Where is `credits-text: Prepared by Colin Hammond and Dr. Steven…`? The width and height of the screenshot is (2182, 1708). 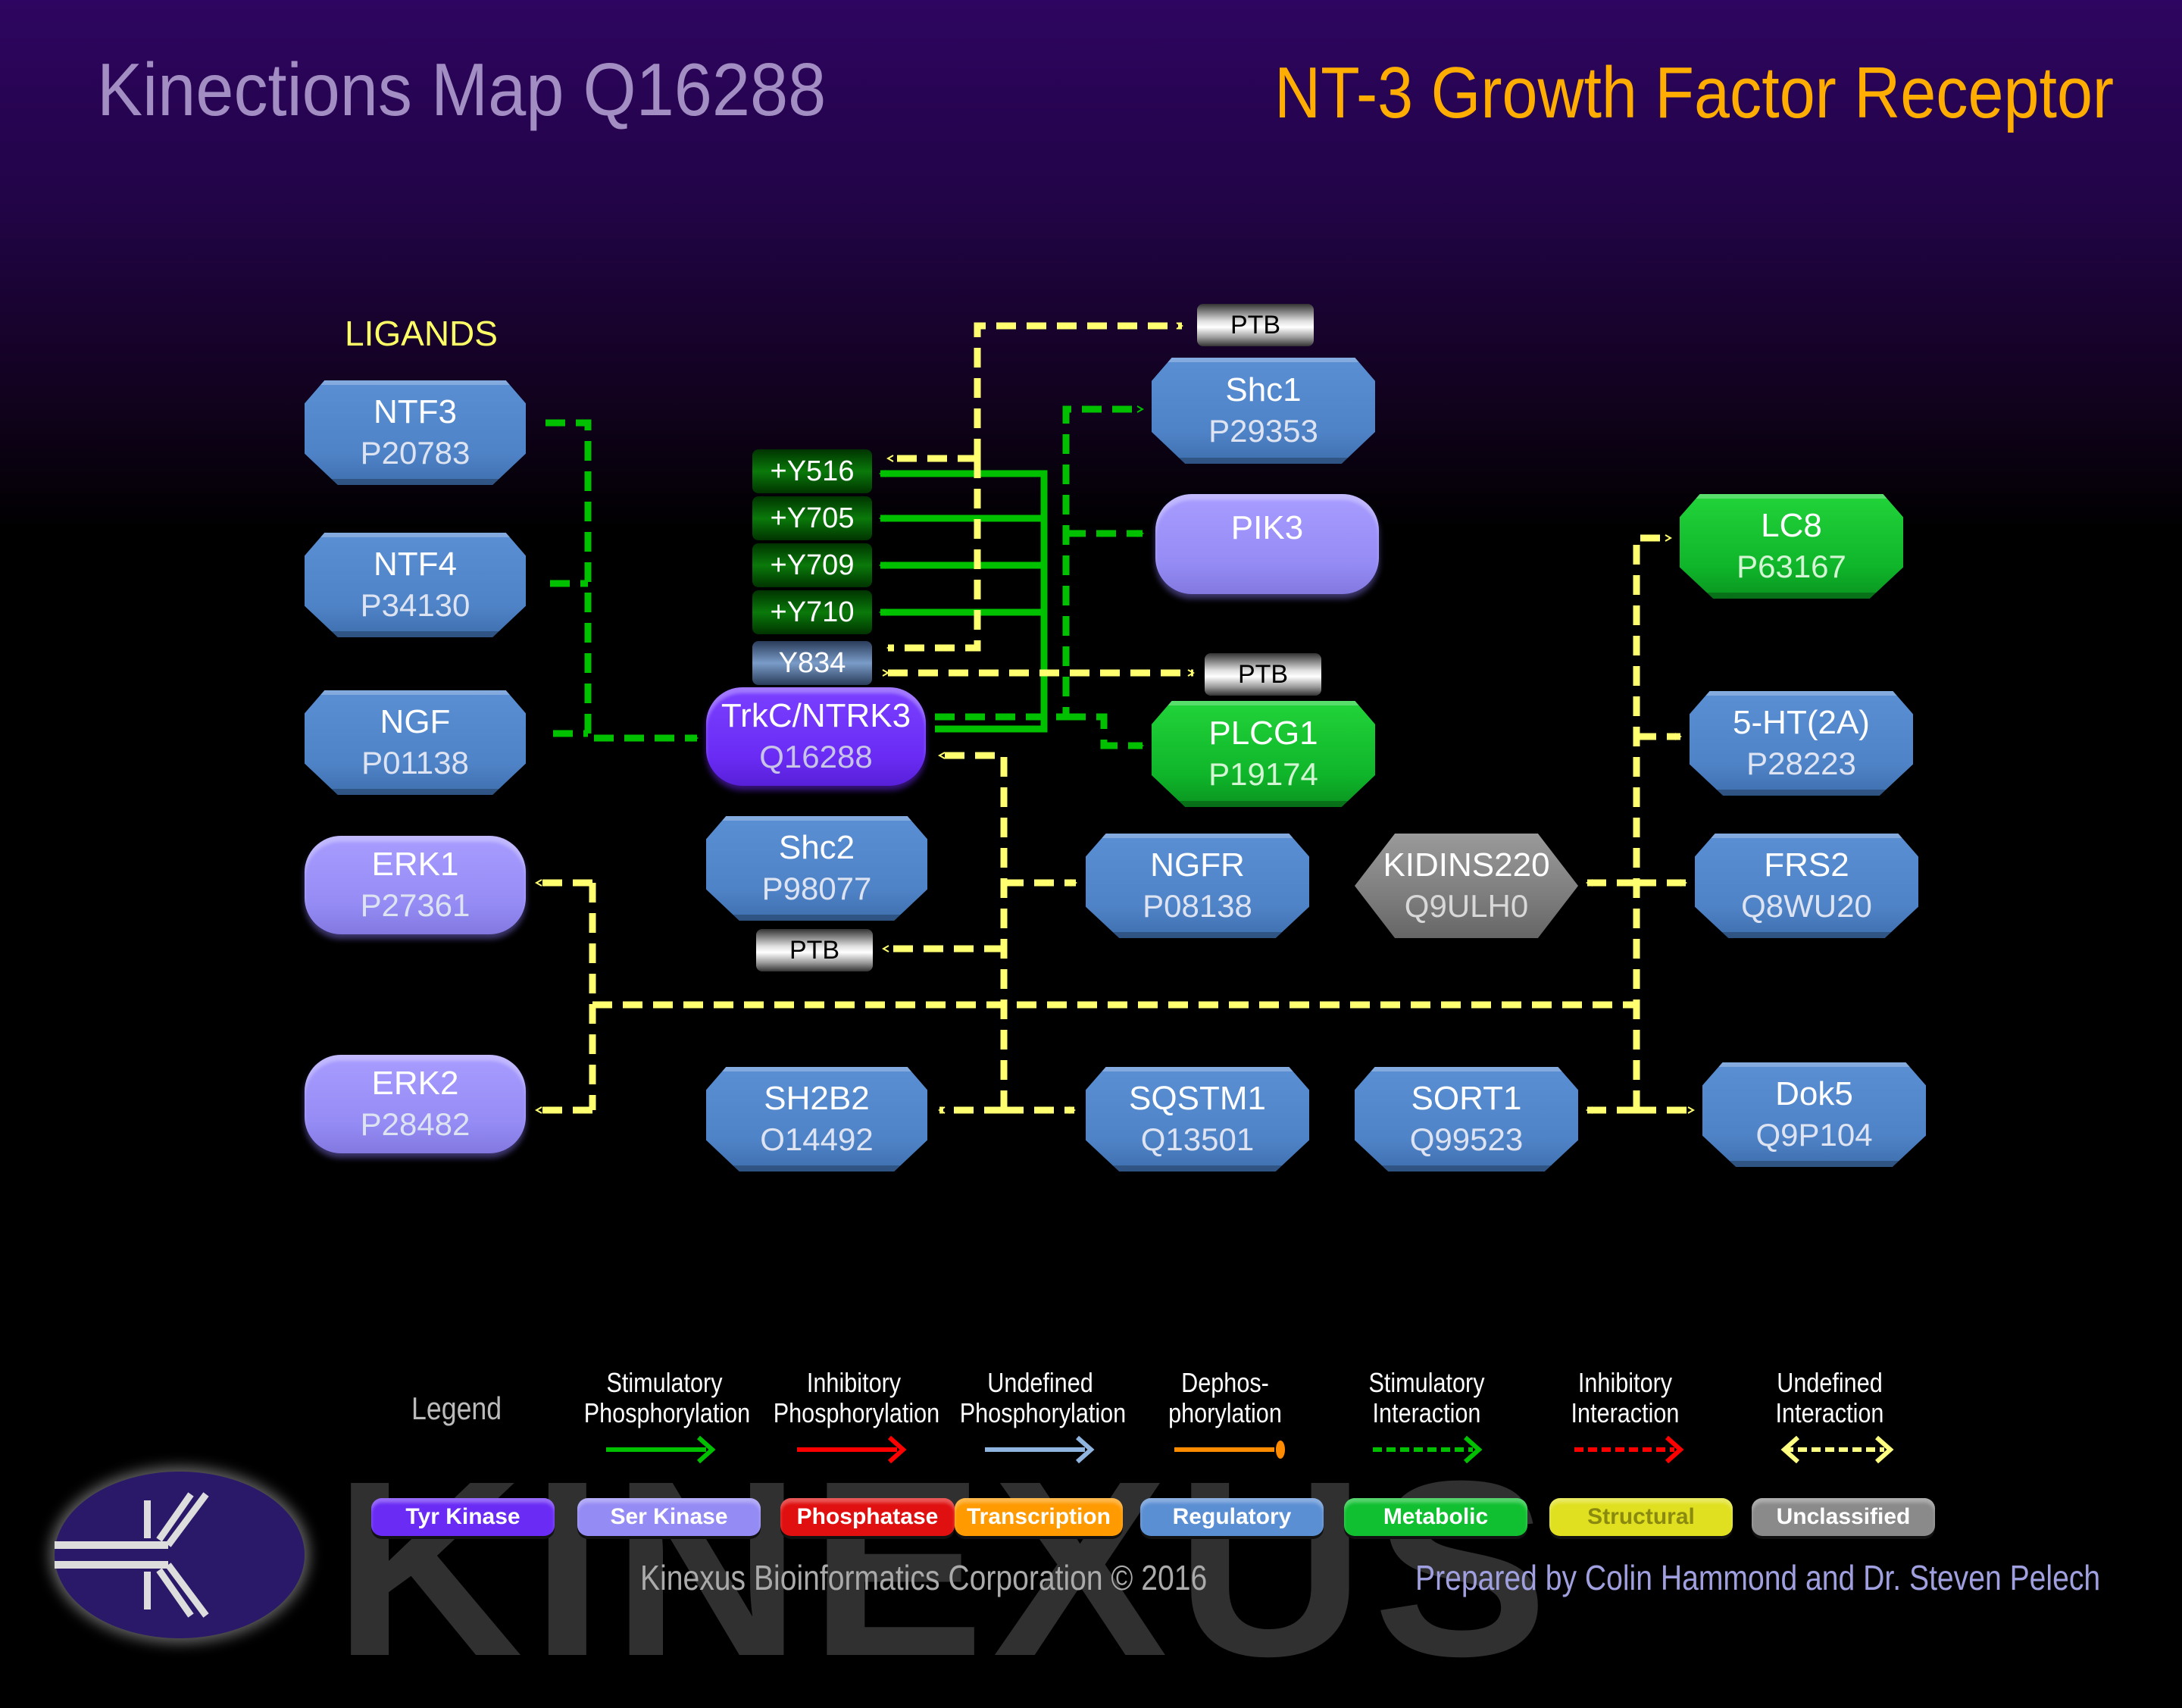
credits-text: Prepared by Colin Hammond and Dr. Steven… is located at coordinates (1758, 1577).